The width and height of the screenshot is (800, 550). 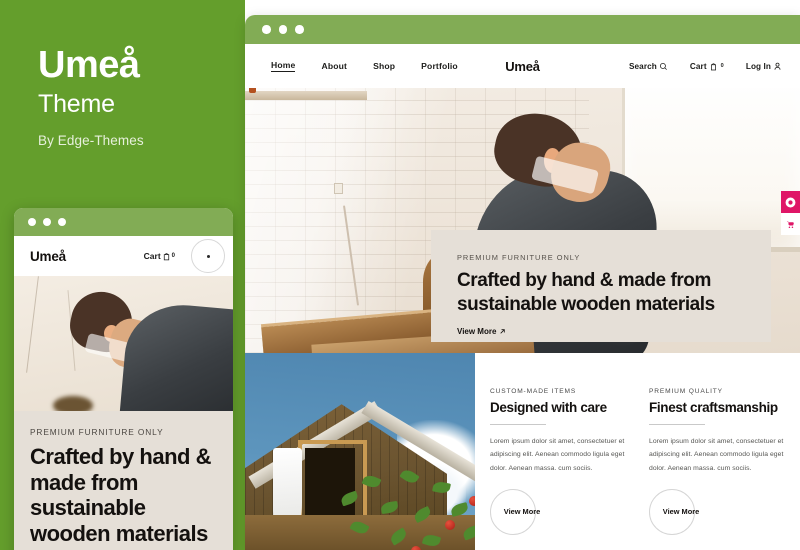 I want to click on floating-side-buttons, so click(x=790, y=213).